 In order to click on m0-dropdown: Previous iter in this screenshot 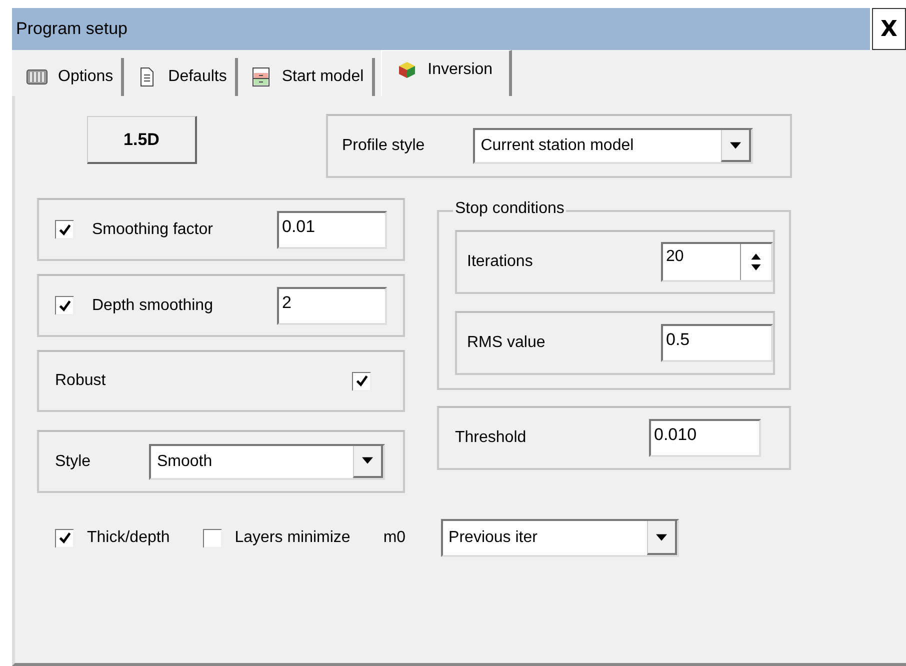, I will do `click(559, 538)`.